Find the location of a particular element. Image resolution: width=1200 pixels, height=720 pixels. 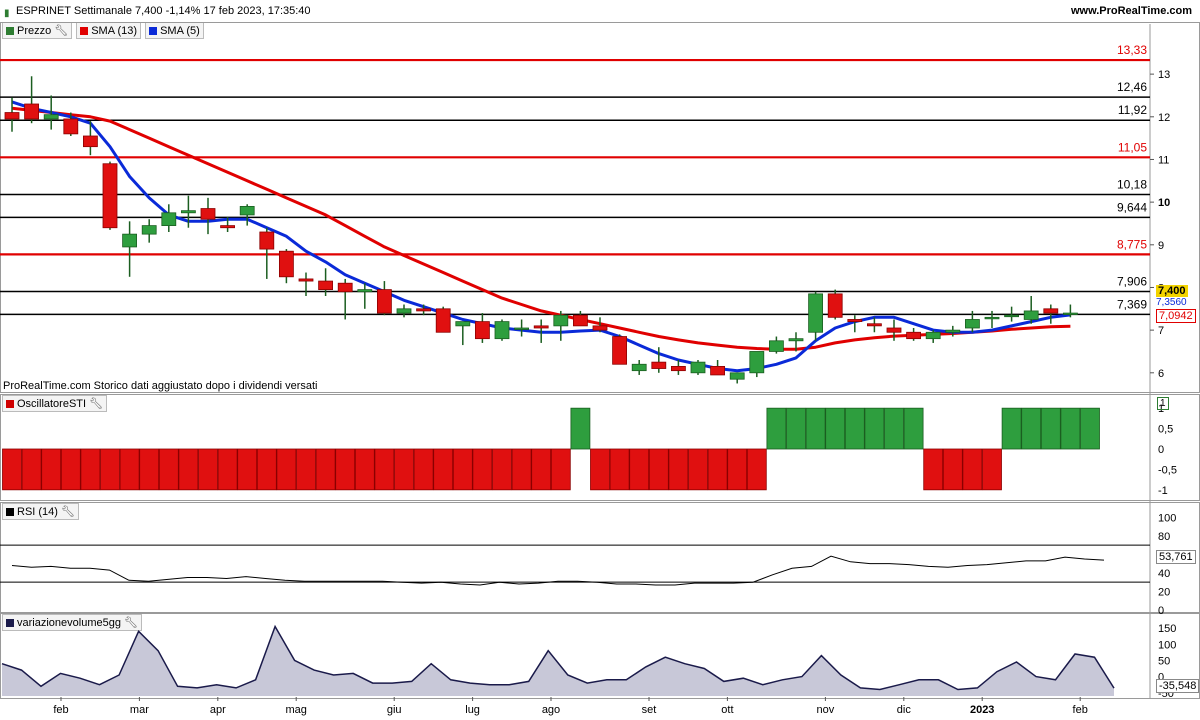

volume-area-fill is located at coordinates (558, 661).